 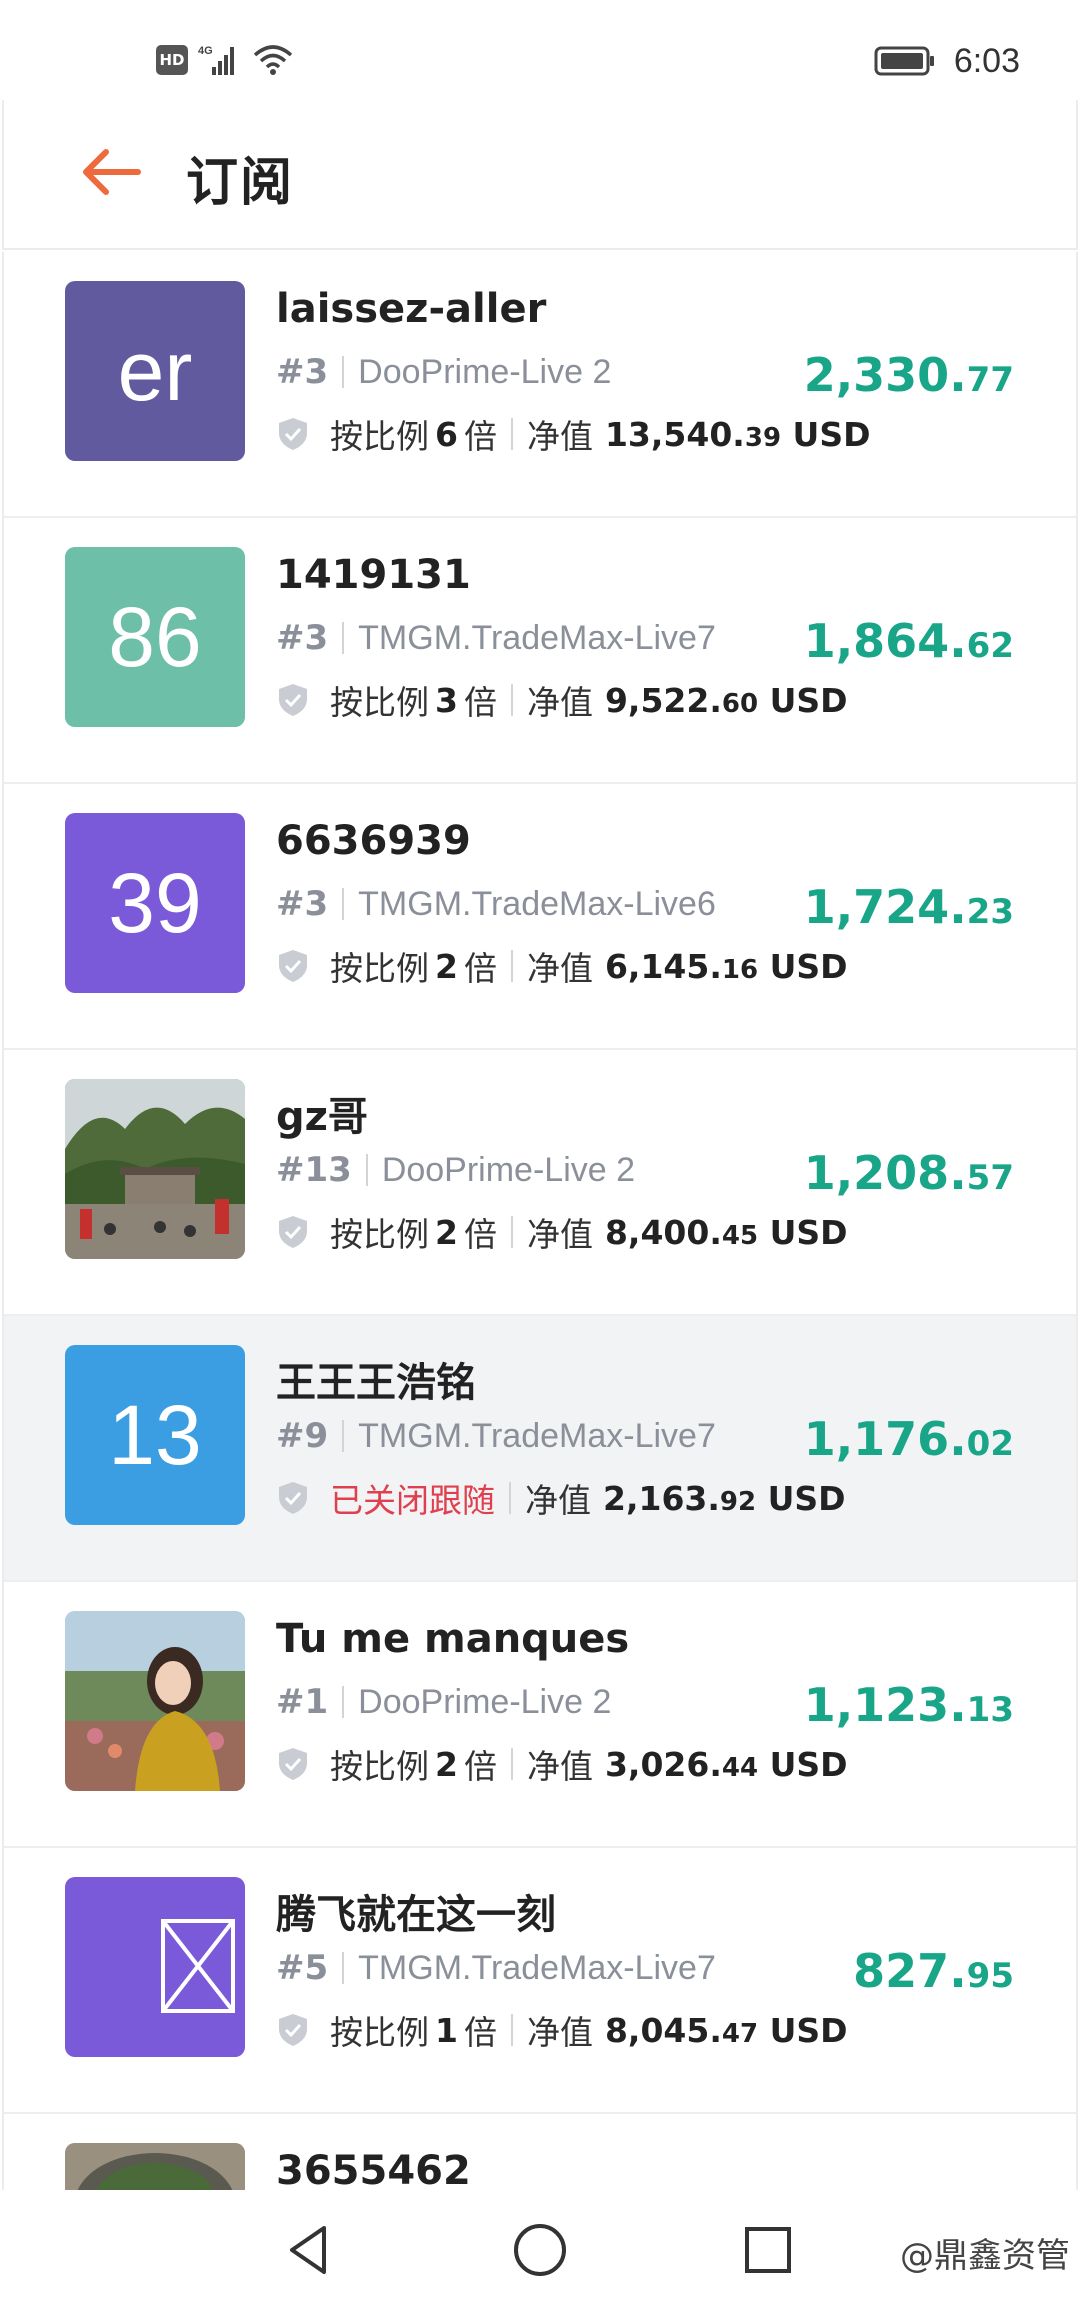 What do you see at coordinates (537, 903) in the screenshot?
I see `server-label: TMGM.TradeMax-Live6` at bounding box center [537, 903].